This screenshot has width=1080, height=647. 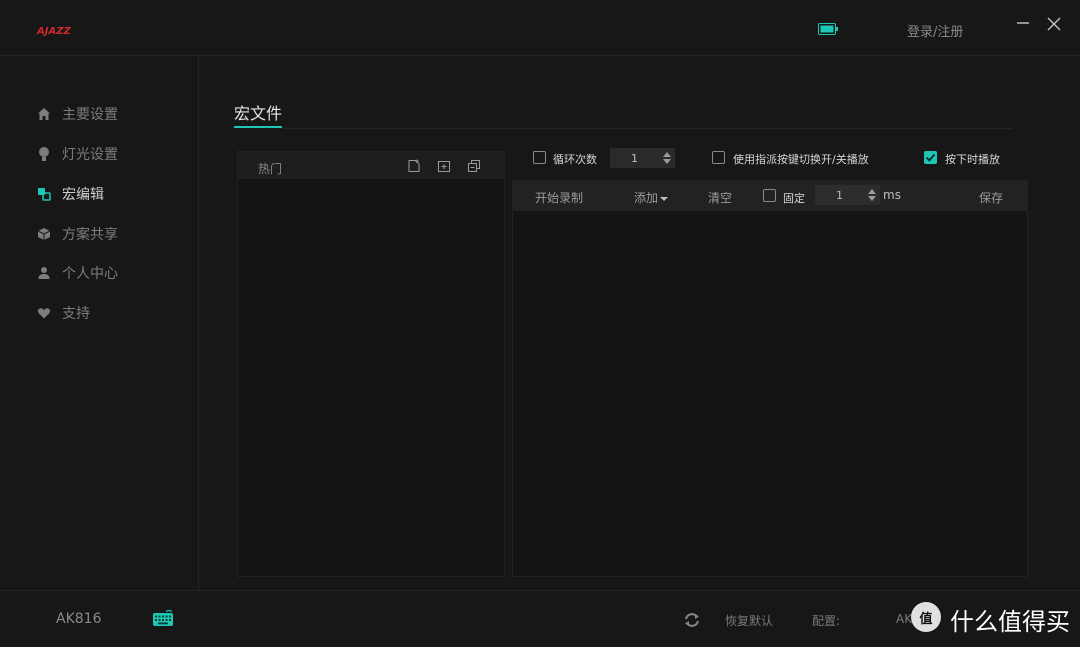 What do you see at coordinates (647, 128) in the screenshot?
I see `tab-divider` at bounding box center [647, 128].